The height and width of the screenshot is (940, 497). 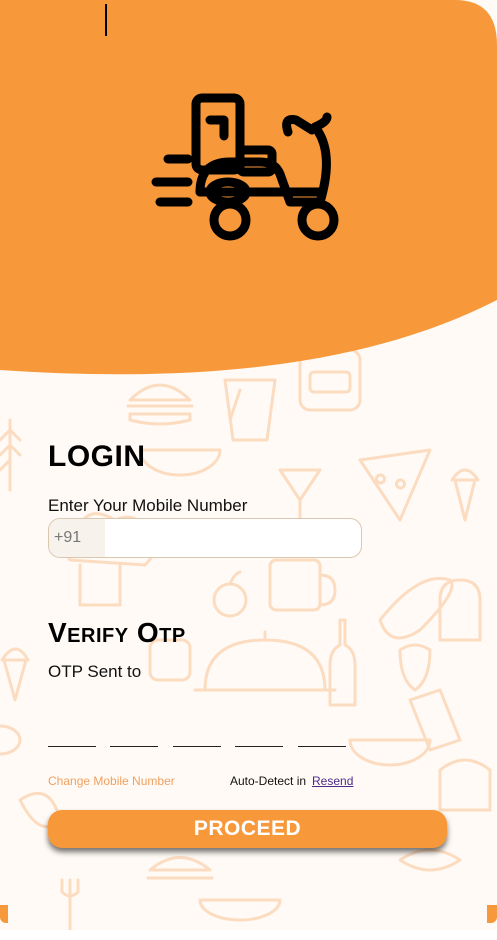 I want to click on change-mobile-number-link: Change Mobile Number, so click(x=111, y=781).